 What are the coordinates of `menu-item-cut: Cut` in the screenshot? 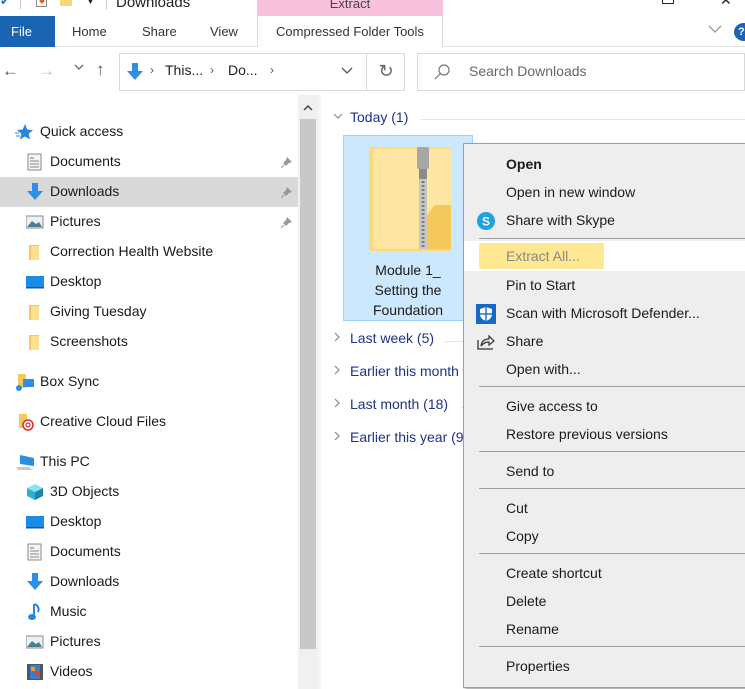 It's located at (604, 508).